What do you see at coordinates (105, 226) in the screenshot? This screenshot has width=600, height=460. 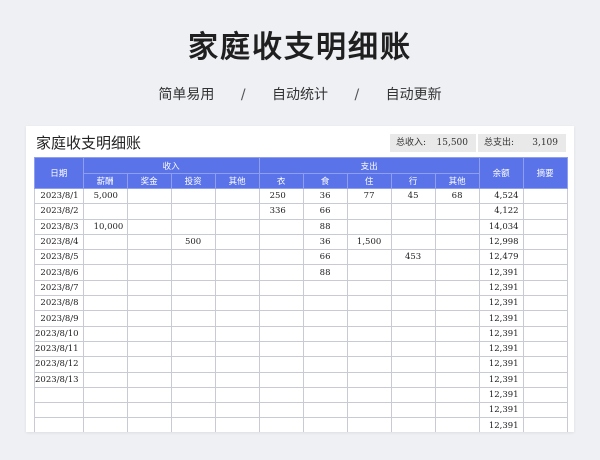 I see `cell-salary: 10,000` at bounding box center [105, 226].